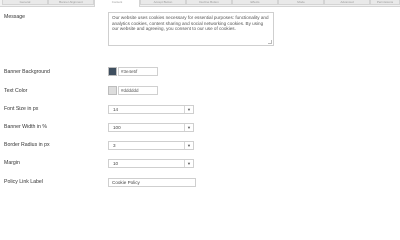 Image resolution: width=400 pixels, height=240 pixels. Describe the element at coordinates (21, 109) in the screenshot. I see `font-size-label: Font Size in px` at that location.